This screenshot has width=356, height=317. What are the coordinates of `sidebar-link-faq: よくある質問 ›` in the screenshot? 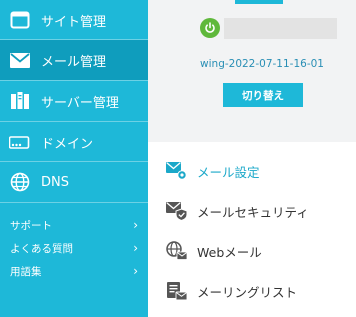 It's located at (75, 248).